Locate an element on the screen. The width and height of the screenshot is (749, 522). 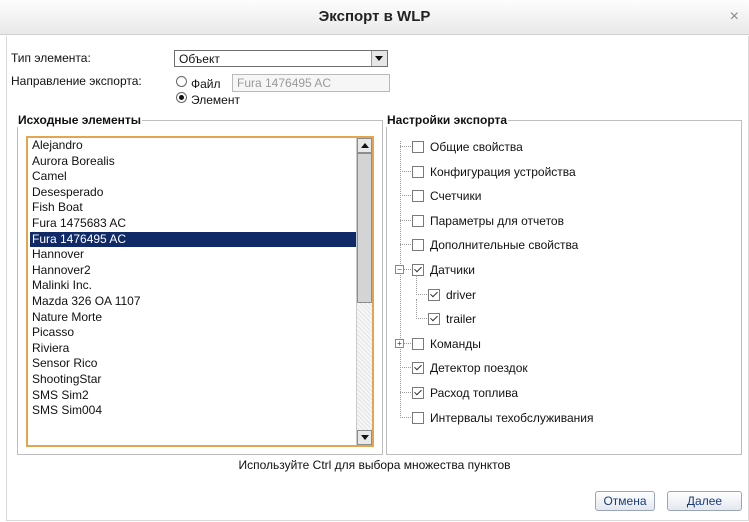
next-button: Далее is located at coordinates (704, 501).